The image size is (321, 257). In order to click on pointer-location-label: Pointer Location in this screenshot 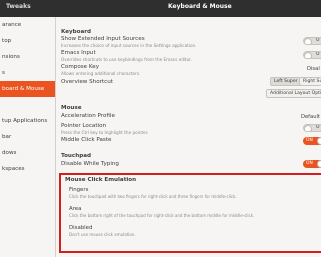, I will do `click(84, 126)`.